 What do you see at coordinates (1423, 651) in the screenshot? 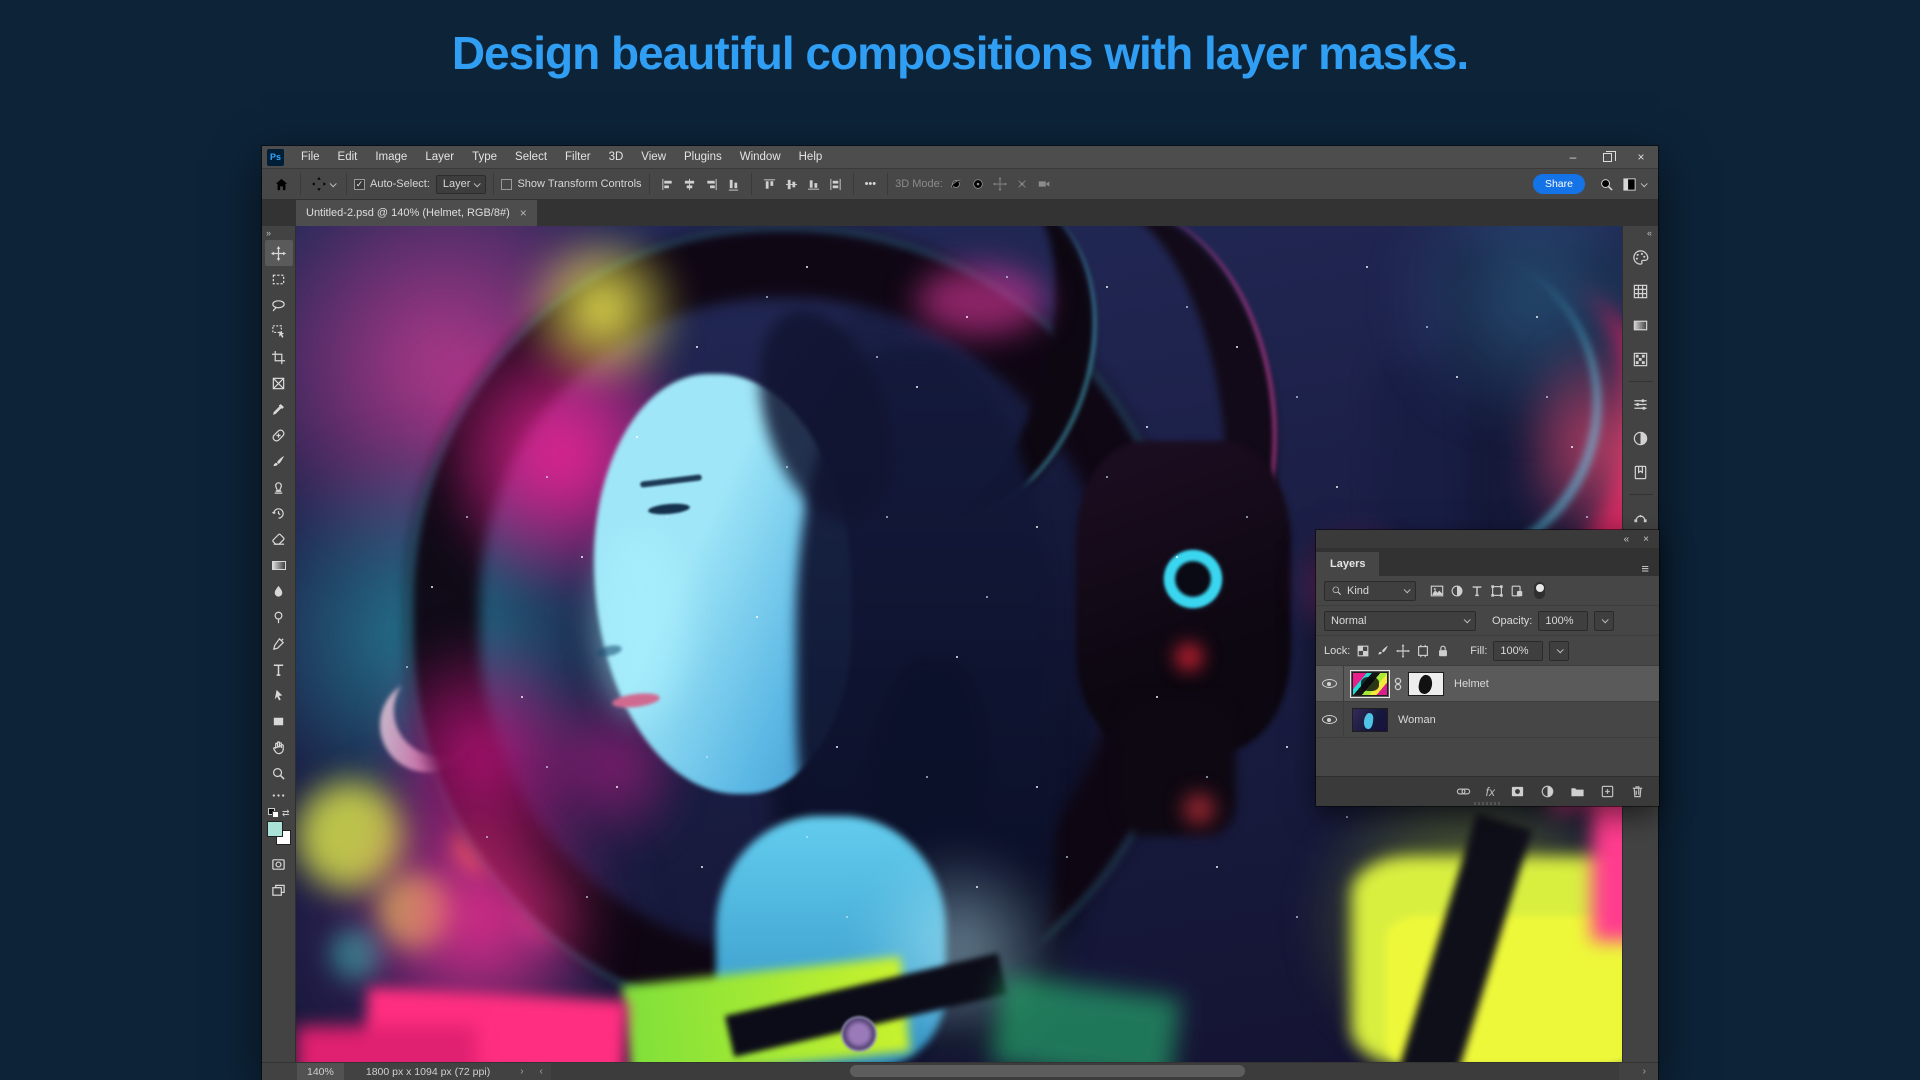
I see `lock-artboard-icon` at bounding box center [1423, 651].